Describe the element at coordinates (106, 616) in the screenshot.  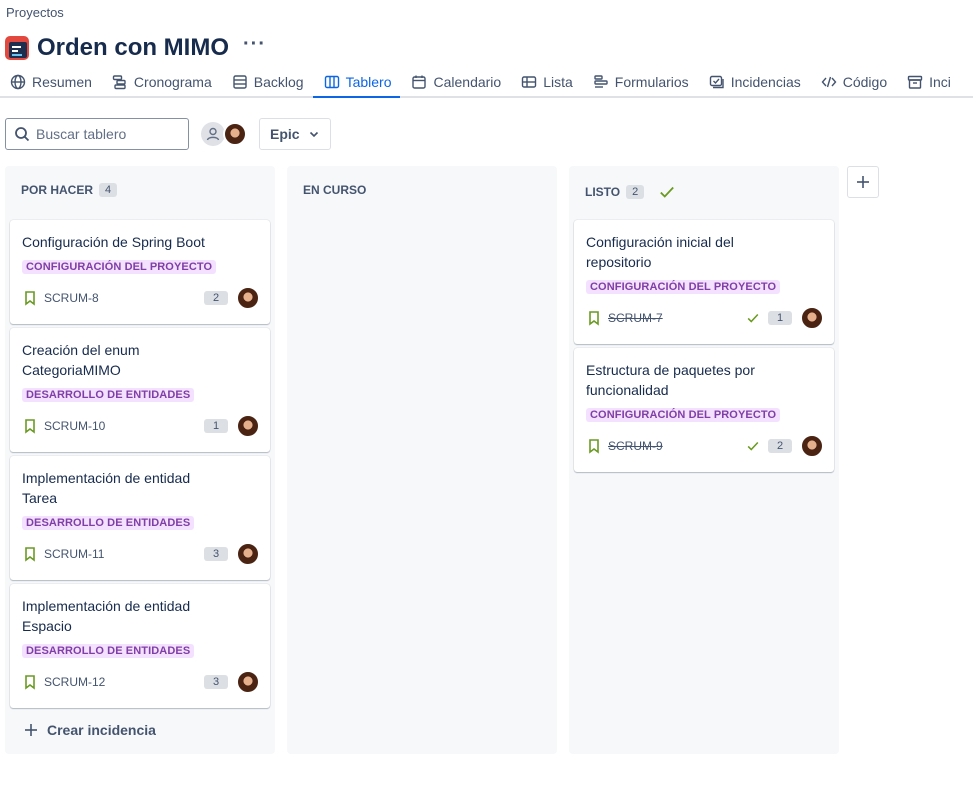
I see `card-title: Implementación de entidad Espacio` at that location.